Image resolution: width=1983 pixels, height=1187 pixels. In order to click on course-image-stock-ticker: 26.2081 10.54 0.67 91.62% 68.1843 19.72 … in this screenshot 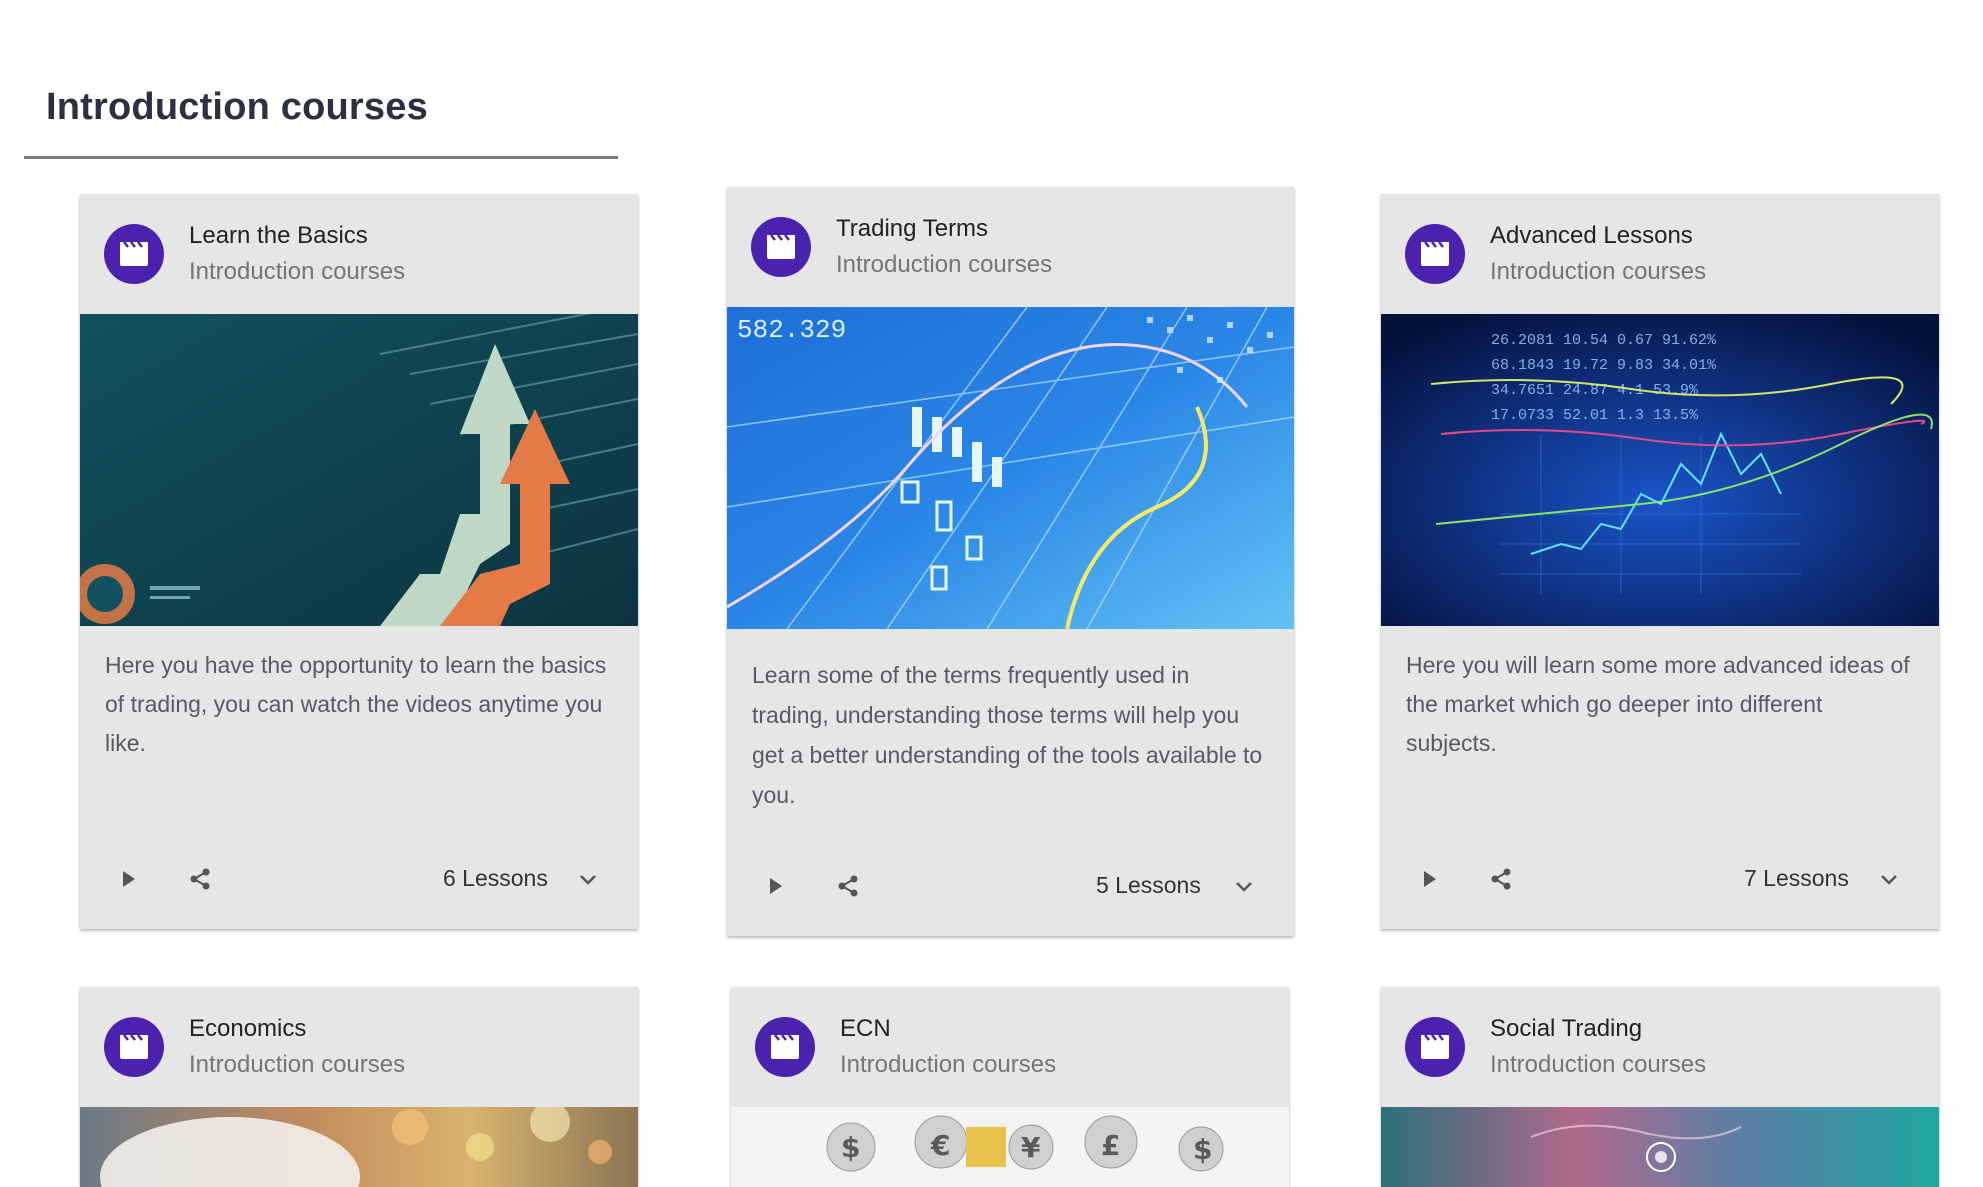, I will do `click(1660, 470)`.